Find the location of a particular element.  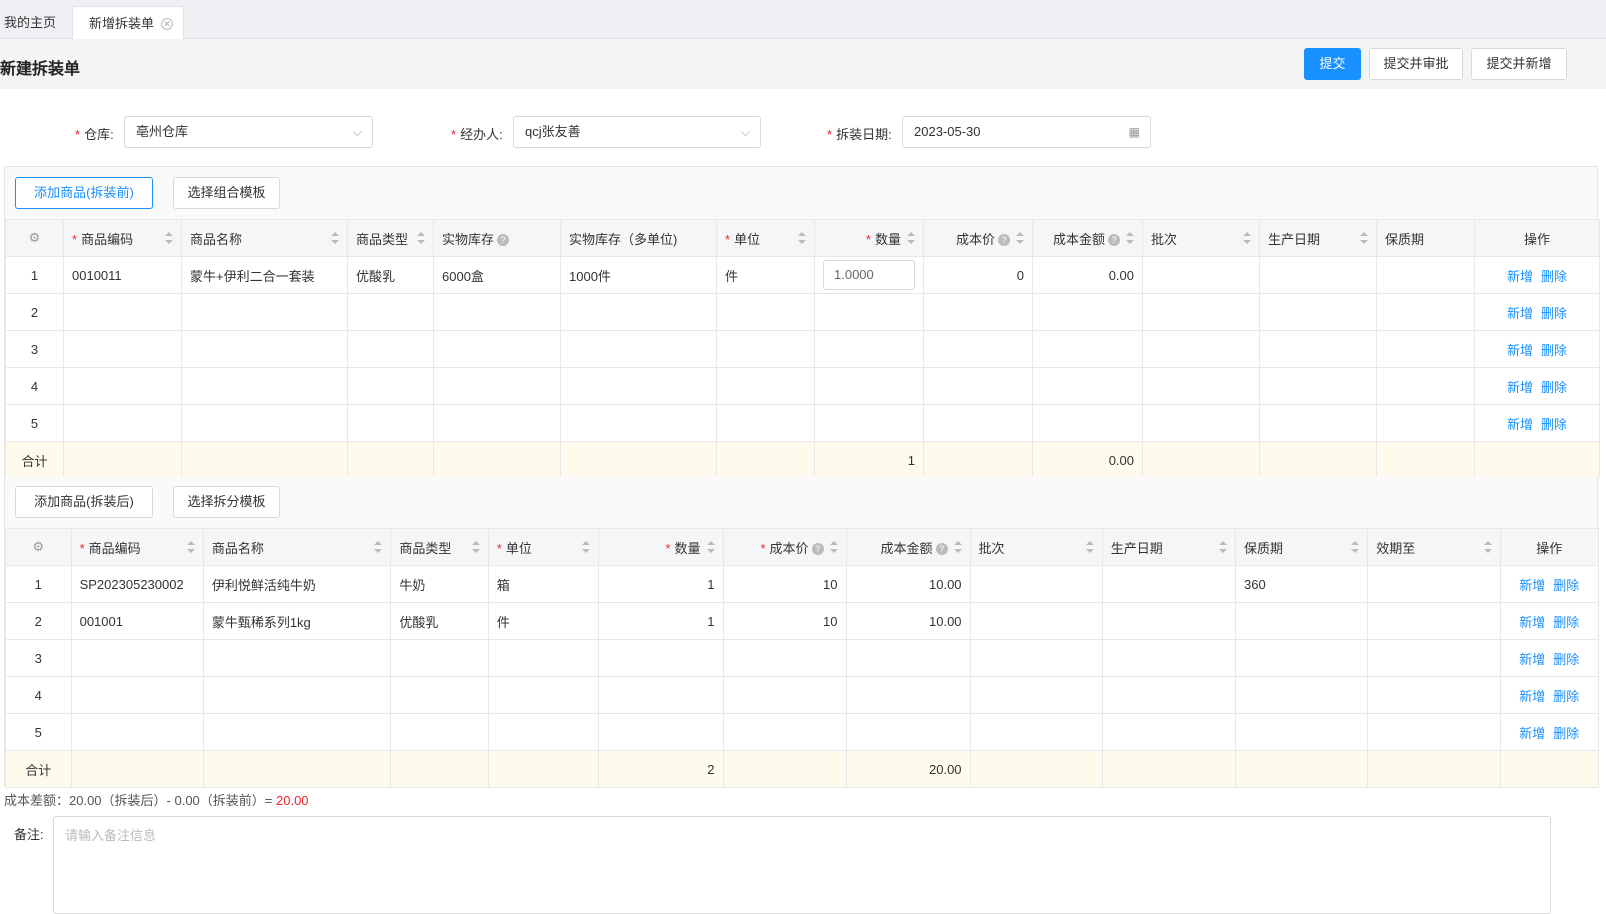

col-code: * 商品编码 is located at coordinates (137, 547).